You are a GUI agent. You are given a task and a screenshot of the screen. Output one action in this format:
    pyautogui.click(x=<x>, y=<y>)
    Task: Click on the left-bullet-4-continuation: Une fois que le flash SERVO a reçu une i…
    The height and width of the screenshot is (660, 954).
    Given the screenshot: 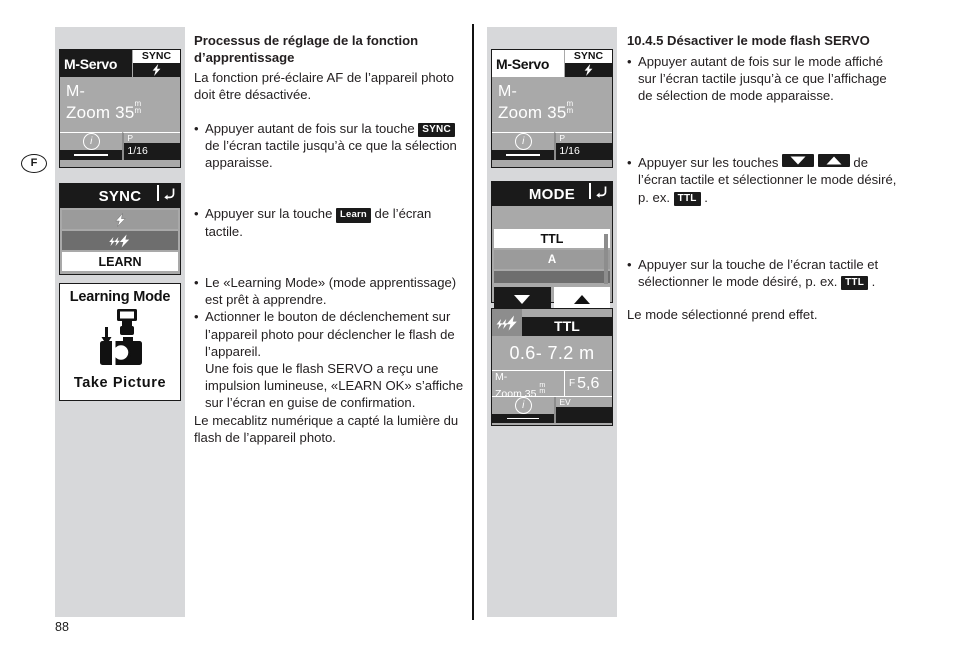 What is the action you would take?
    pyautogui.click(x=334, y=385)
    